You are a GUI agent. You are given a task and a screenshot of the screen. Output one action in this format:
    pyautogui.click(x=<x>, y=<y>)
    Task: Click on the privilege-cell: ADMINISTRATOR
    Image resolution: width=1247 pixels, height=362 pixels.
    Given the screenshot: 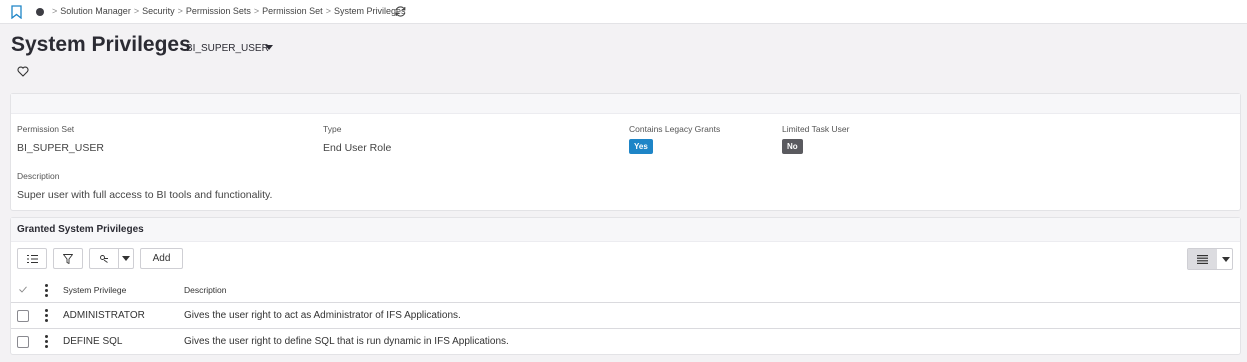 What is the action you would take?
    pyautogui.click(x=104, y=315)
    